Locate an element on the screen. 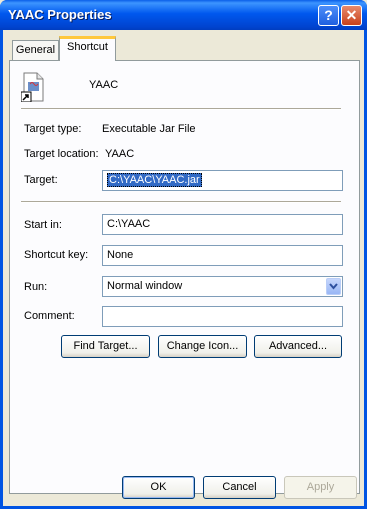  close-button: ✕ is located at coordinates (351, 15).